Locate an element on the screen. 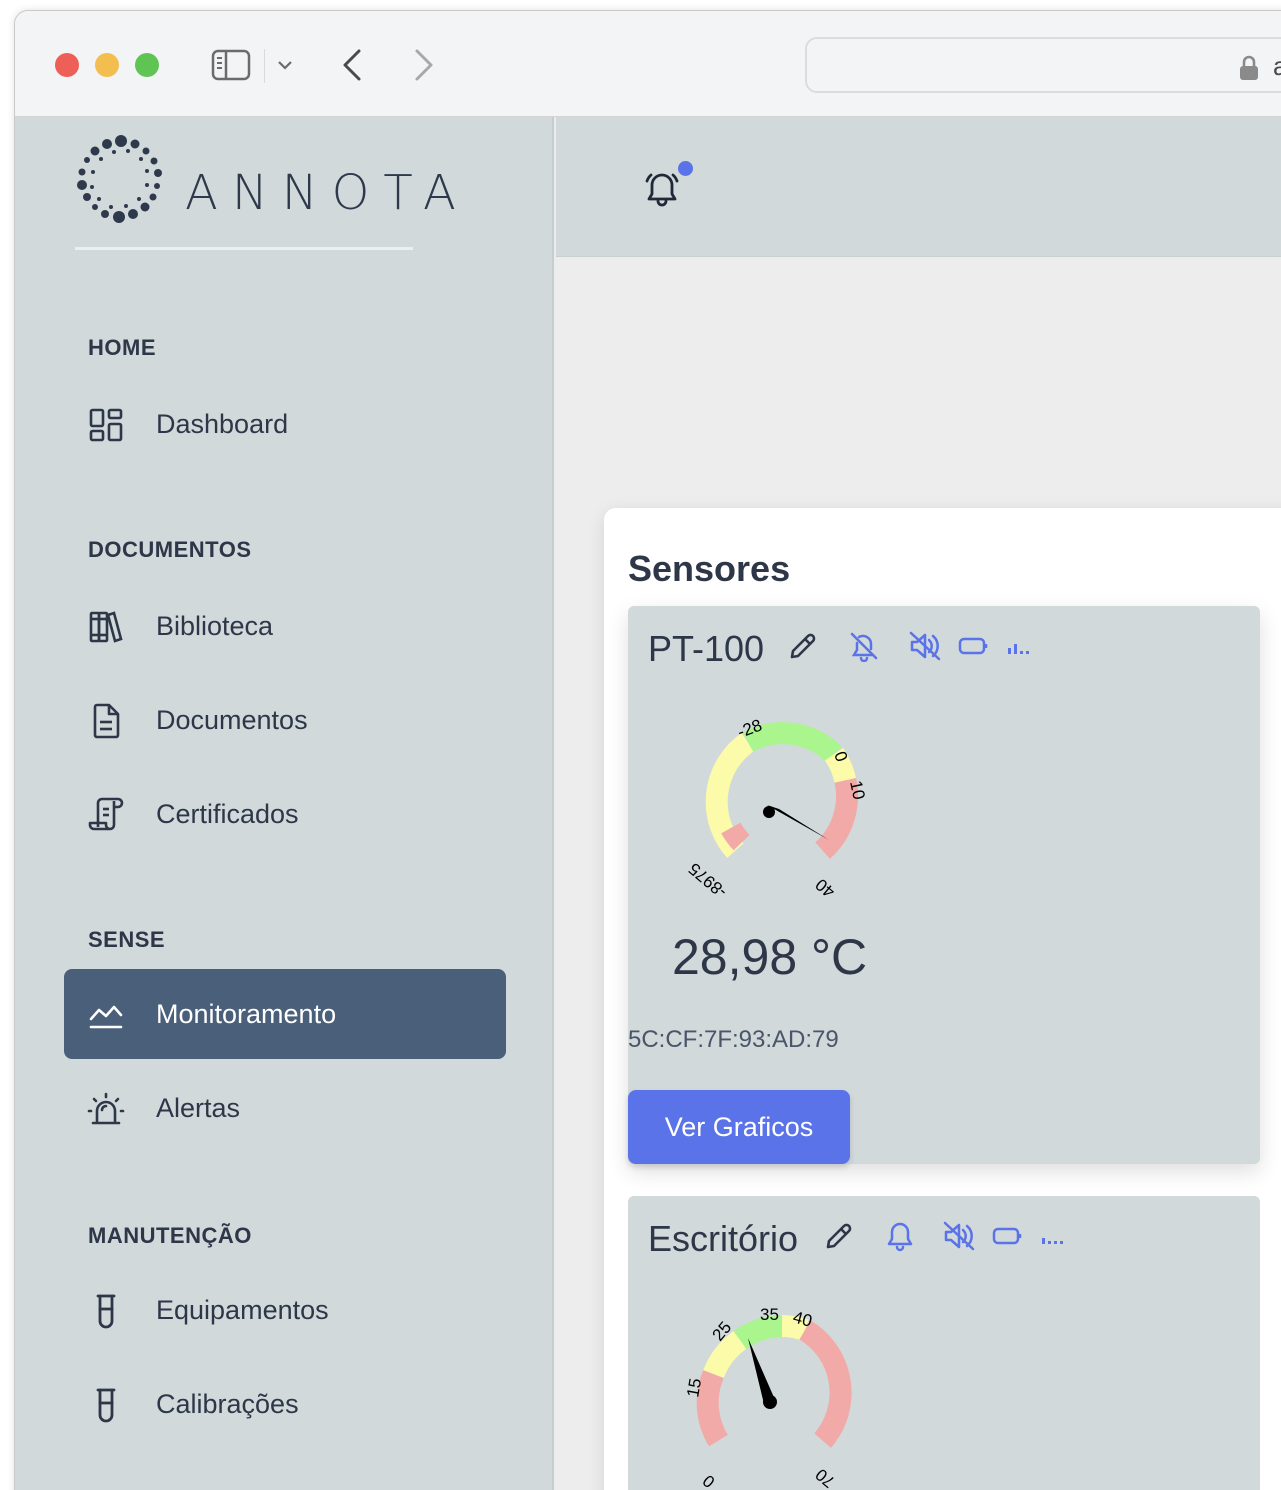  annota-logo: ANNOTA is located at coordinates (263, 190).